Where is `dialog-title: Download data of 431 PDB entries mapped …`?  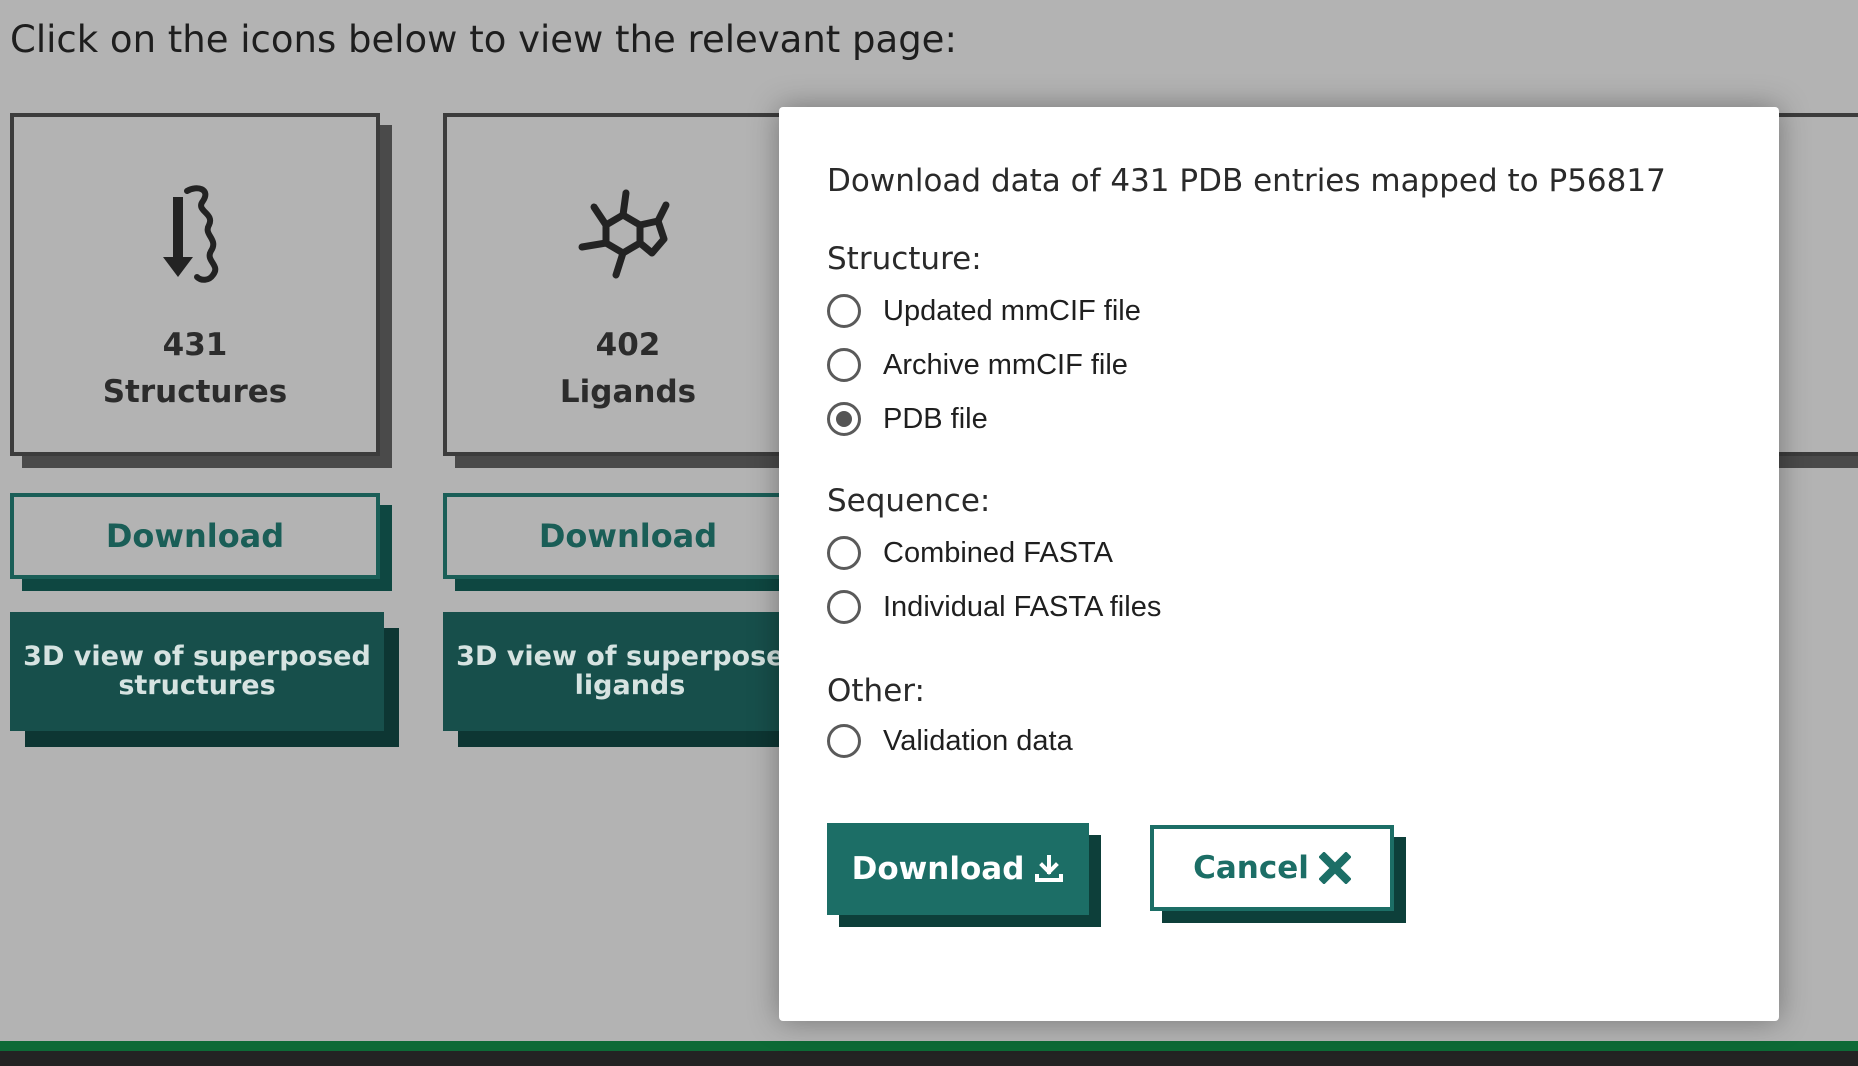 dialog-title: Download data of 431 PDB entries mapped … is located at coordinates (1246, 181).